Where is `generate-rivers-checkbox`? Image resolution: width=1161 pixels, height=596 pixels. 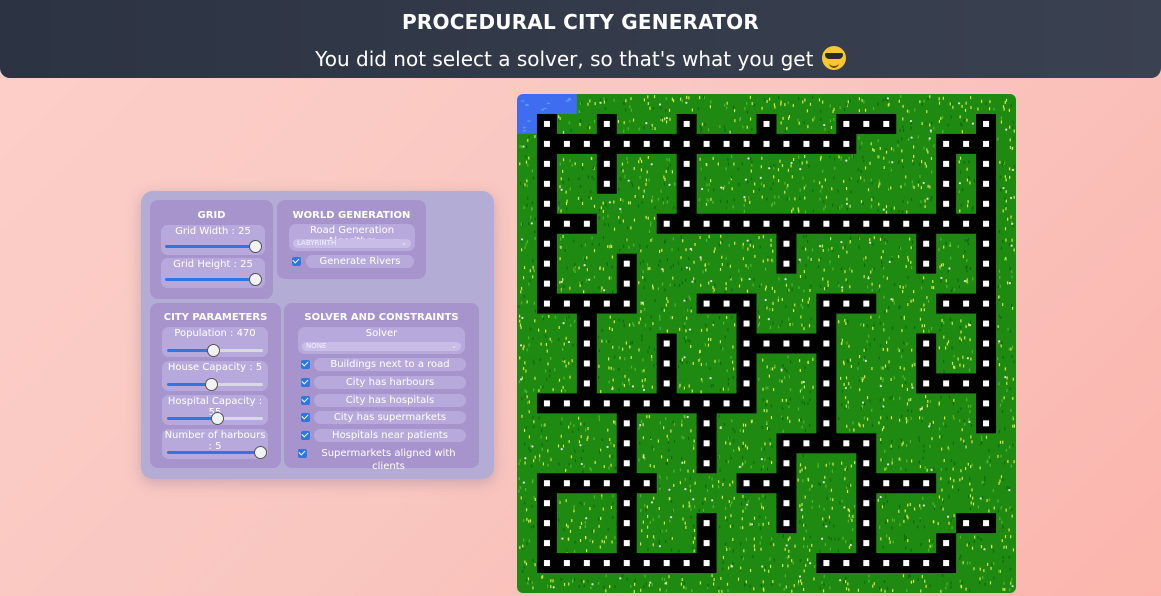
generate-rivers-checkbox is located at coordinates (296, 261).